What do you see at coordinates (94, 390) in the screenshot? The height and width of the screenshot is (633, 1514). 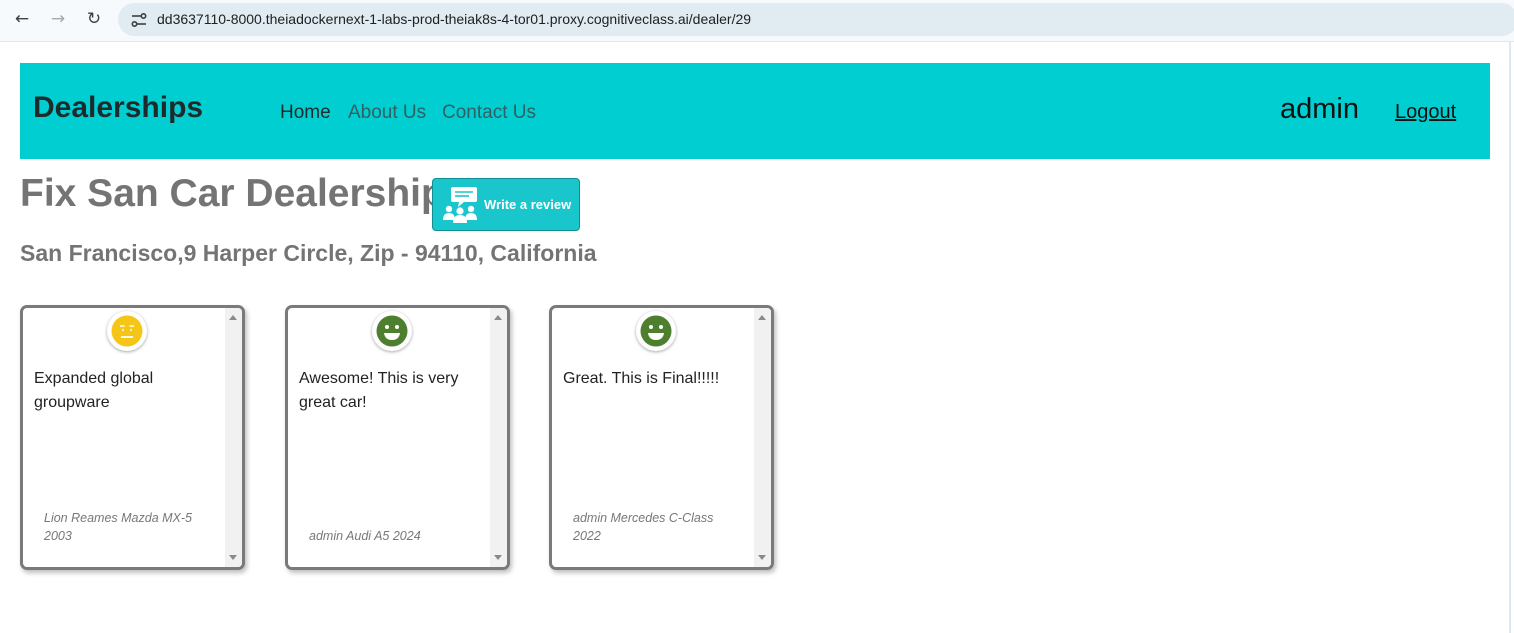 I see `review-text: Expanded global groupware` at bounding box center [94, 390].